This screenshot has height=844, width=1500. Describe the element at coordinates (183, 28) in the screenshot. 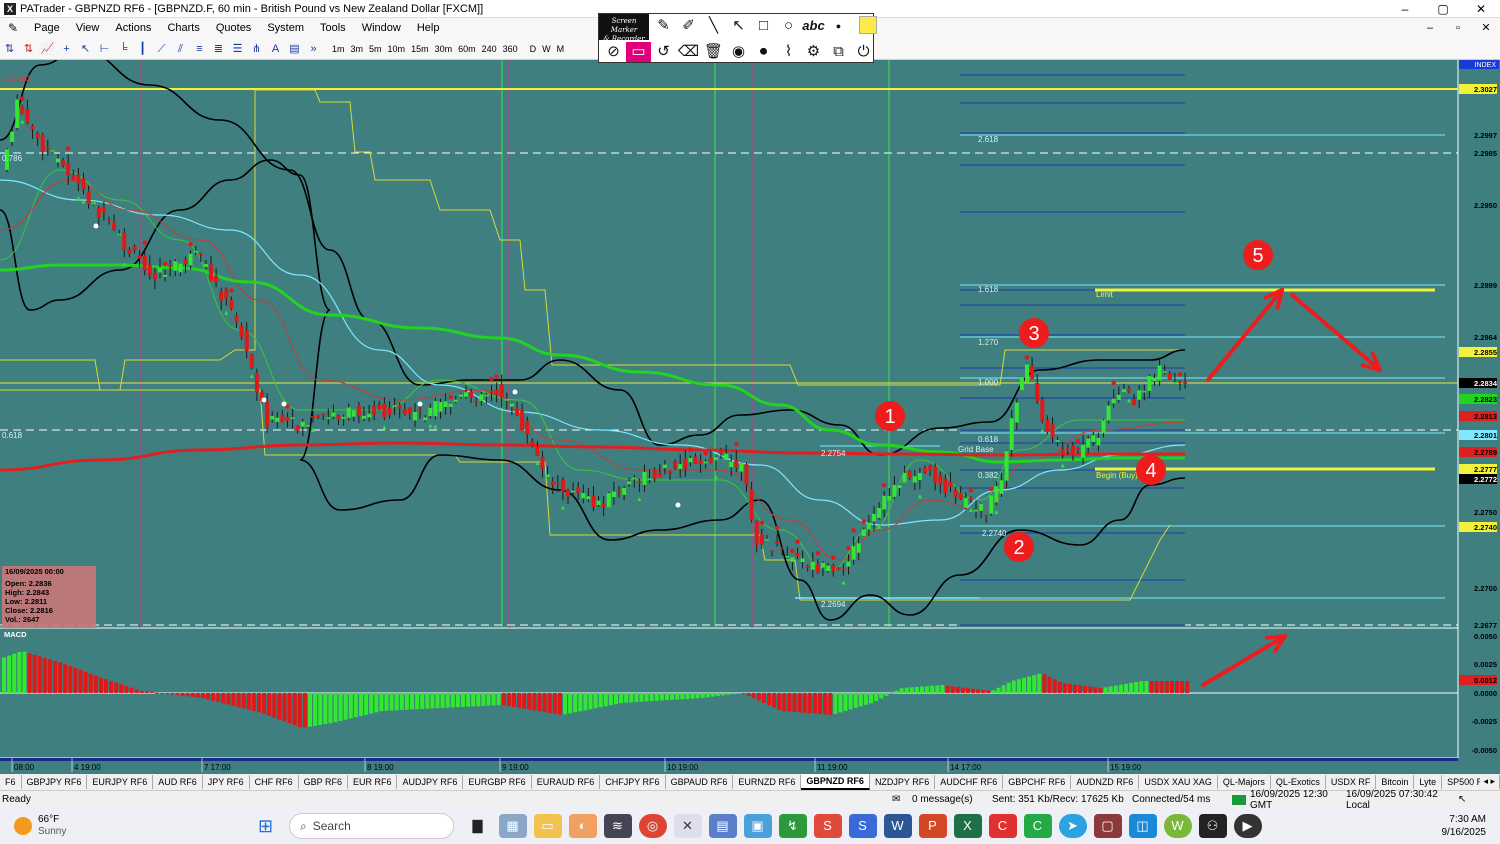

I see `menu-charts: Charts` at that location.